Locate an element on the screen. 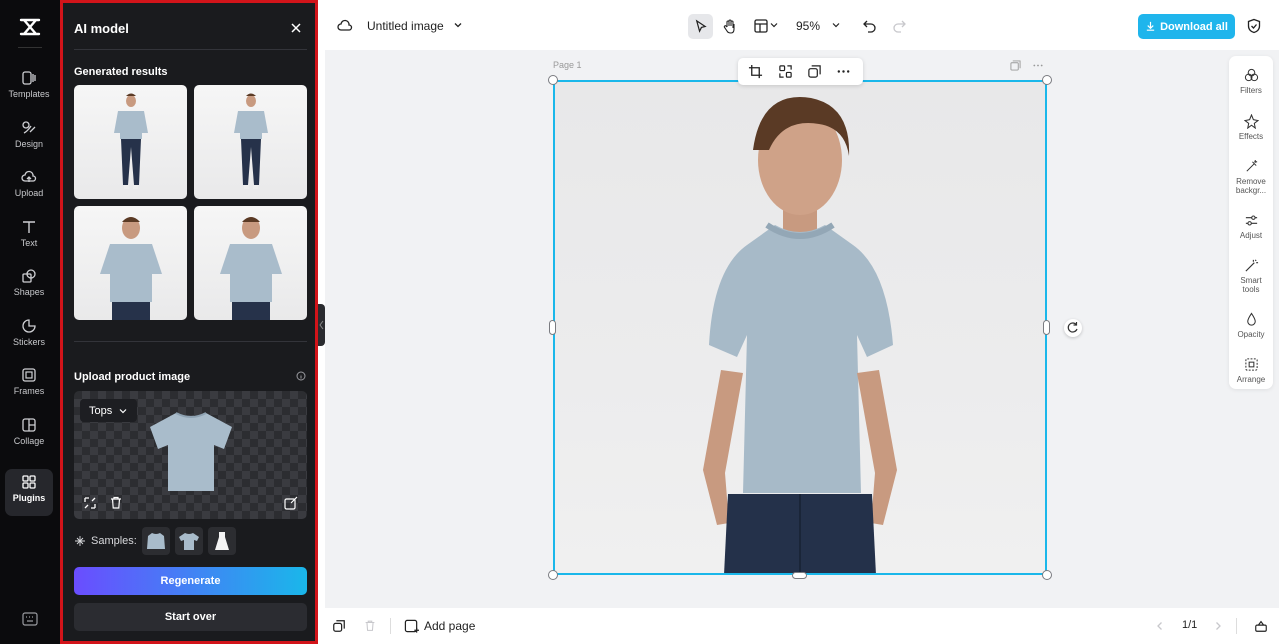  tool-adjust: Adjust is located at coordinates (1251, 226).